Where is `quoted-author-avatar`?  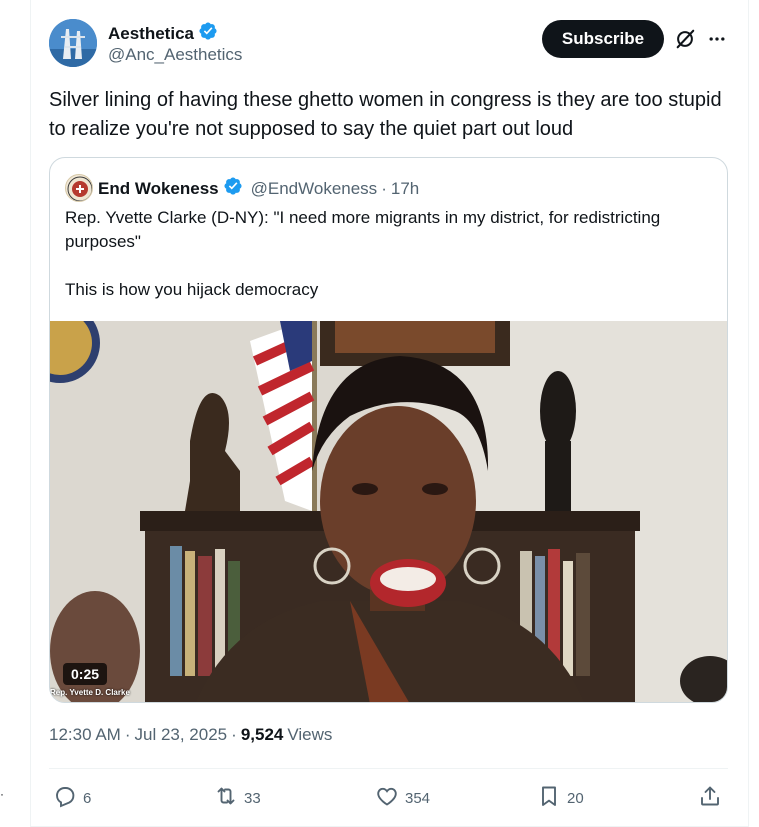
quoted-author-avatar is located at coordinates (79, 188).